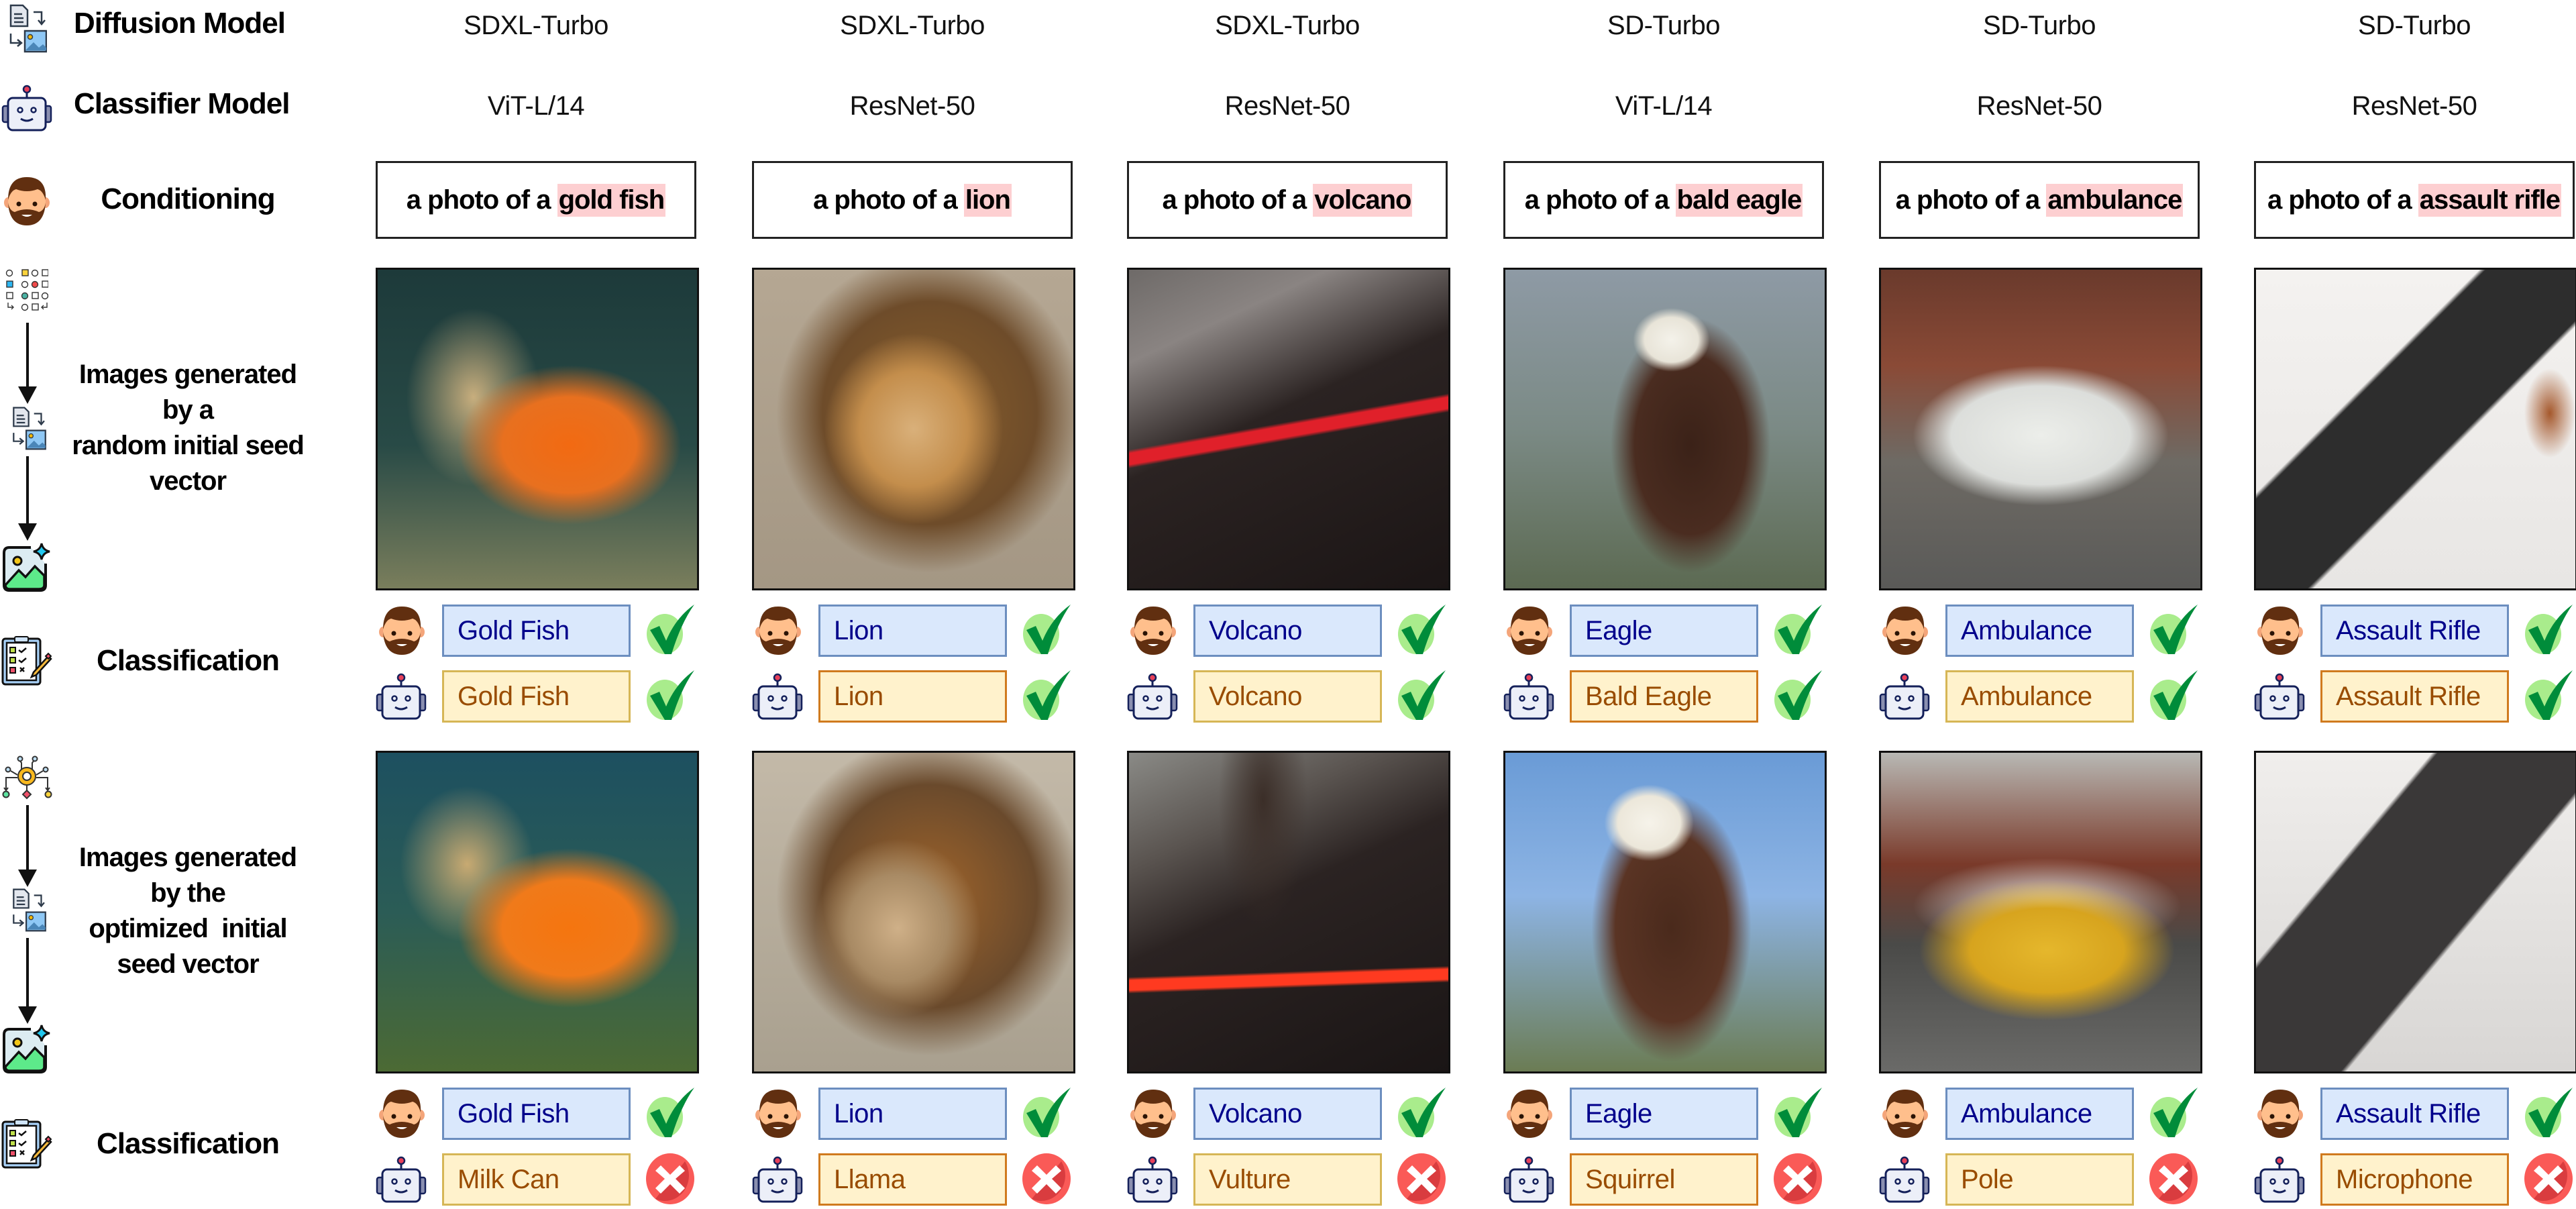 The image size is (2576, 1209). I want to click on conditioning-prompt-box: a photo of a bald eagle, so click(1663, 200).